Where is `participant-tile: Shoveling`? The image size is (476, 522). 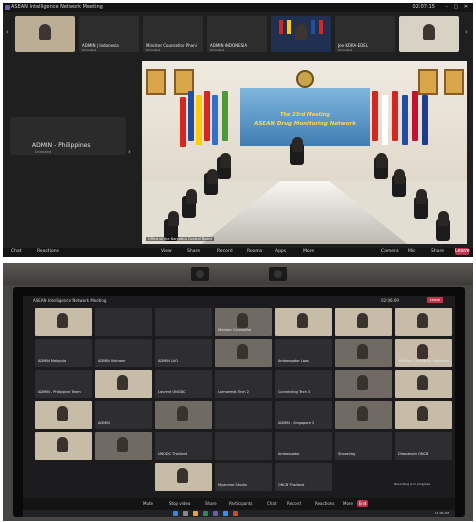
participant-tile: Shoveling is located at coordinates (363, 446).